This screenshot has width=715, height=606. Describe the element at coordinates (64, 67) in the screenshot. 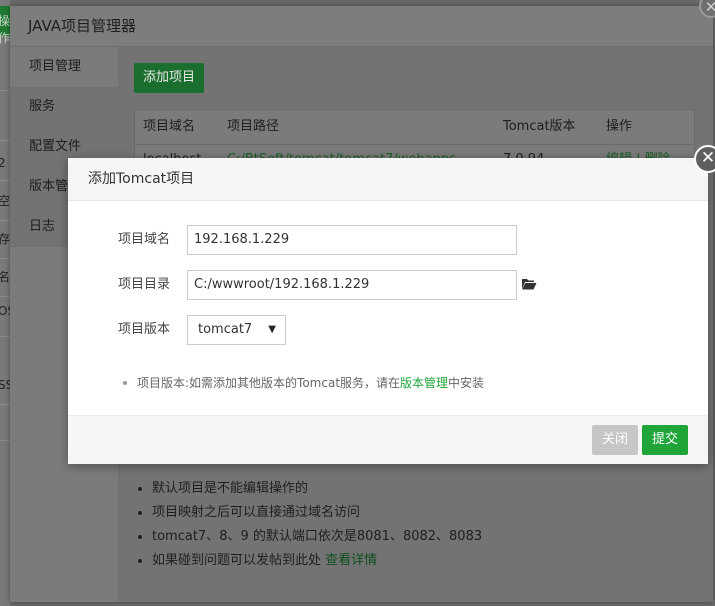

I see `nav-item-project-management: 项目管理` at that location.